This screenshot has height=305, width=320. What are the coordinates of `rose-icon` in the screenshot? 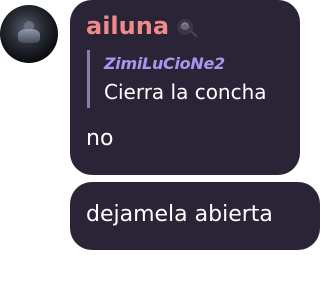 It's located at (187, 28).